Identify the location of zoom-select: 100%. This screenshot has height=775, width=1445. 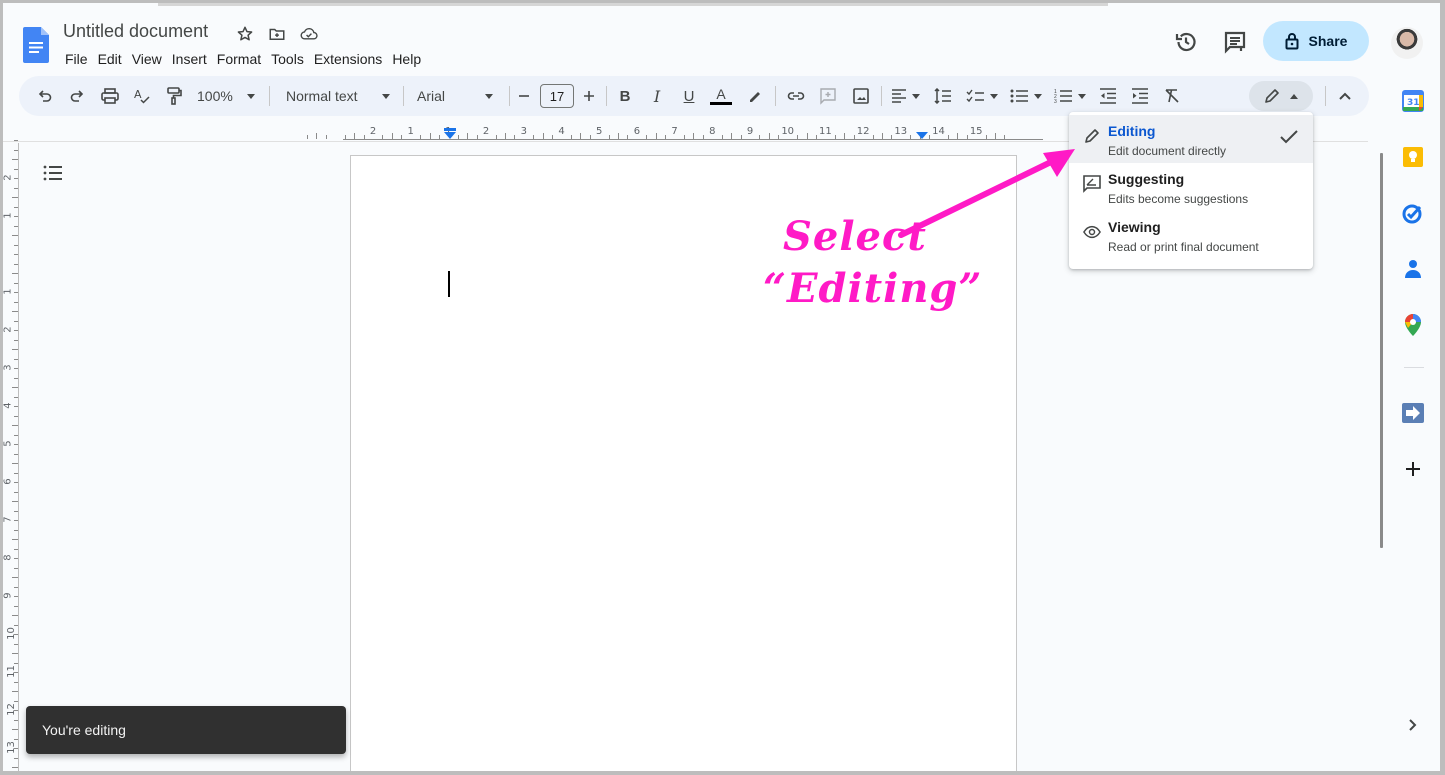
(227, 96).